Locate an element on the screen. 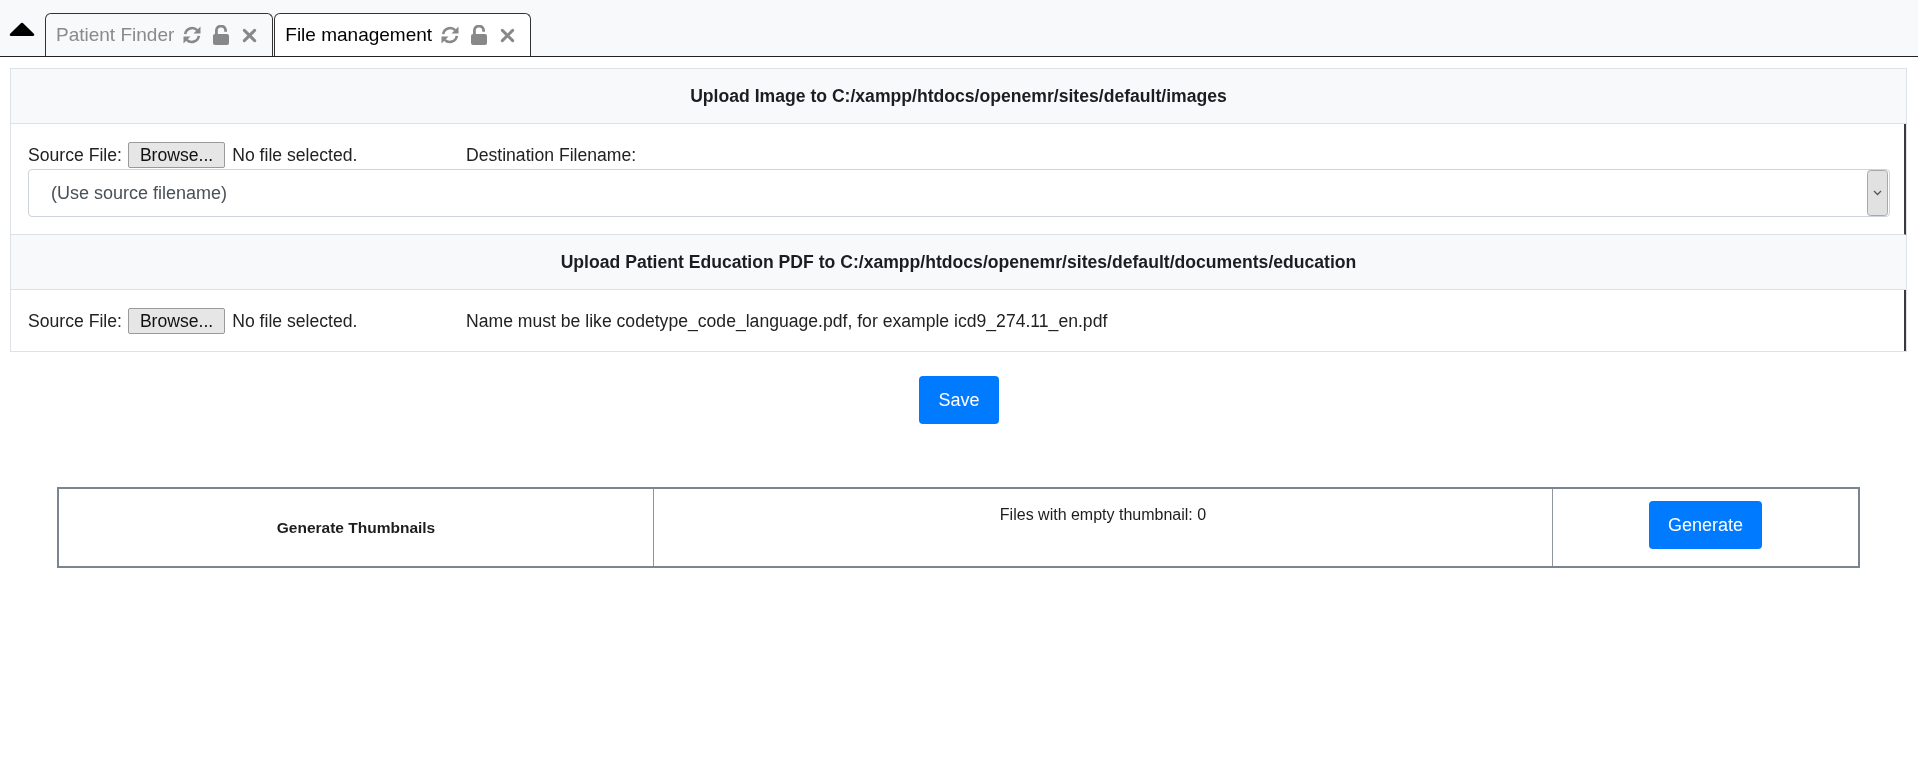 The image size is (1918, 760). caret-up-icon is located at coordinates (22, 29).